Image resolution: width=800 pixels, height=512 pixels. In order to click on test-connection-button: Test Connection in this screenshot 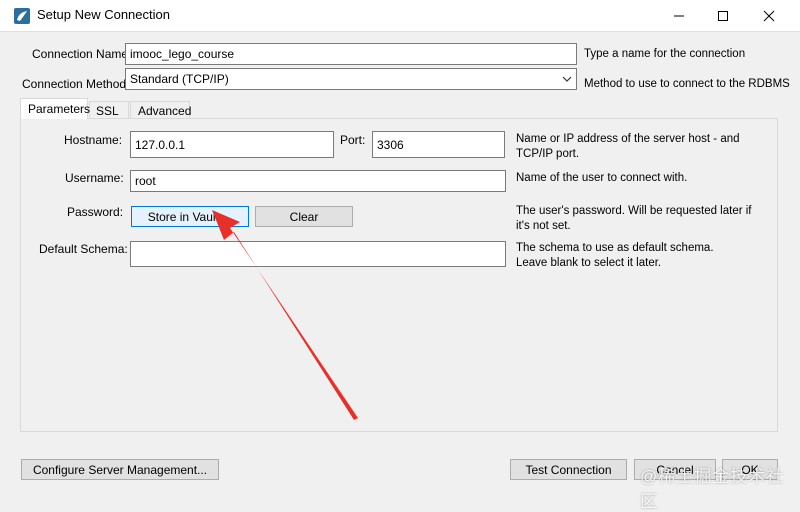, I will do `click(568, 469)`.